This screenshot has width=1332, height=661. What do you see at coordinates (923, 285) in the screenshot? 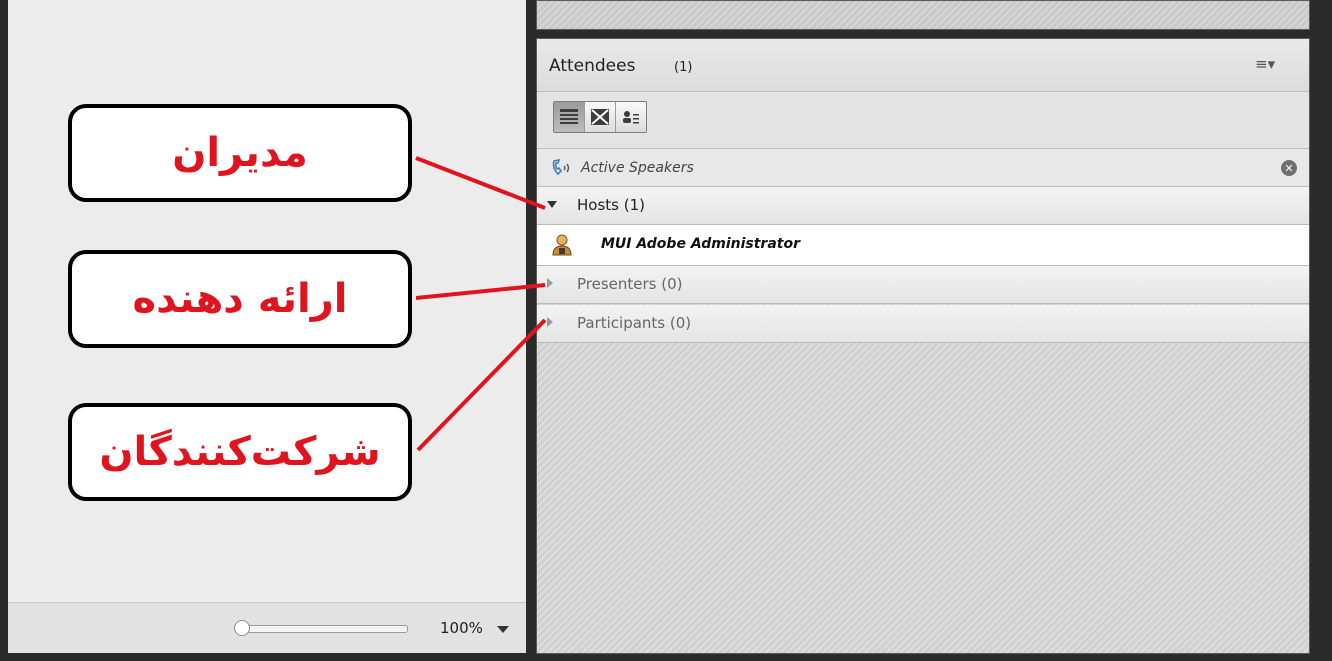
I see `section-presenters: Presenters (0)` at bounding box center [923, 285].